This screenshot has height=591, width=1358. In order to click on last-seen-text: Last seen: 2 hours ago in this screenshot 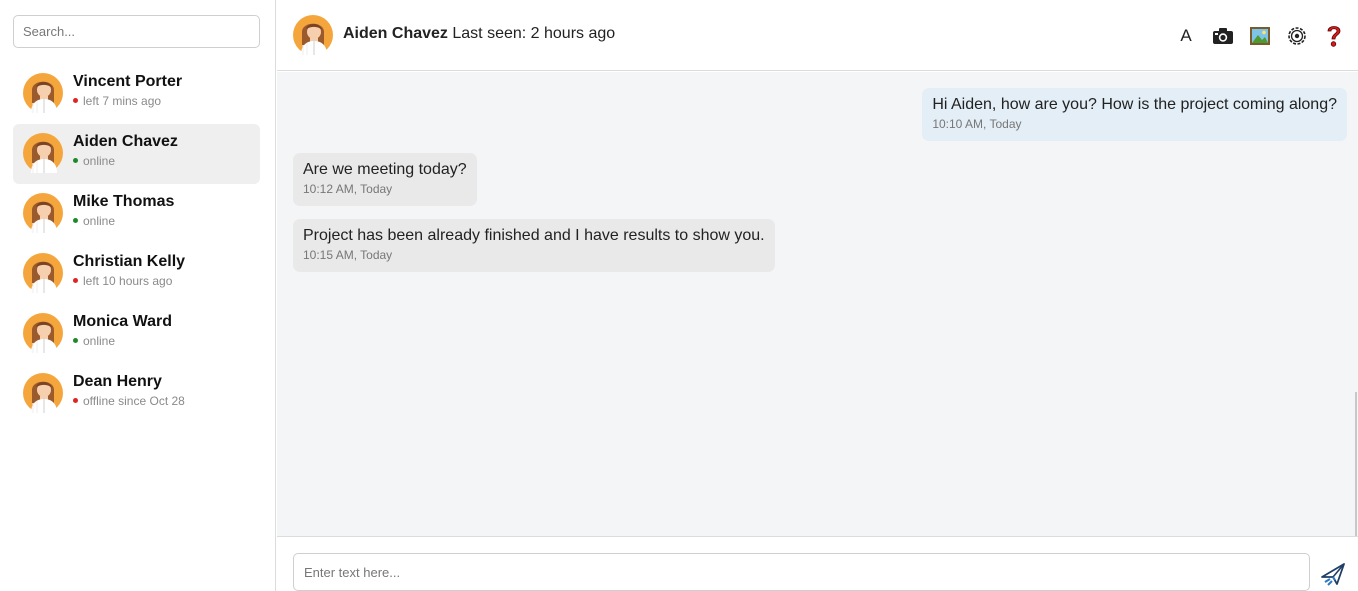, I will do `click(534, 33)`.